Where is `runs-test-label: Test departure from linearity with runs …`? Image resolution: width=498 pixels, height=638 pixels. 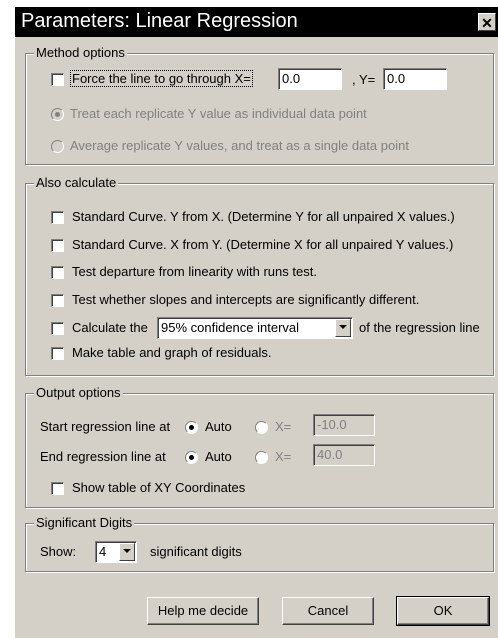
runs-test-label: Test departure from linearity with runs … is located at coordinates (194, 271).